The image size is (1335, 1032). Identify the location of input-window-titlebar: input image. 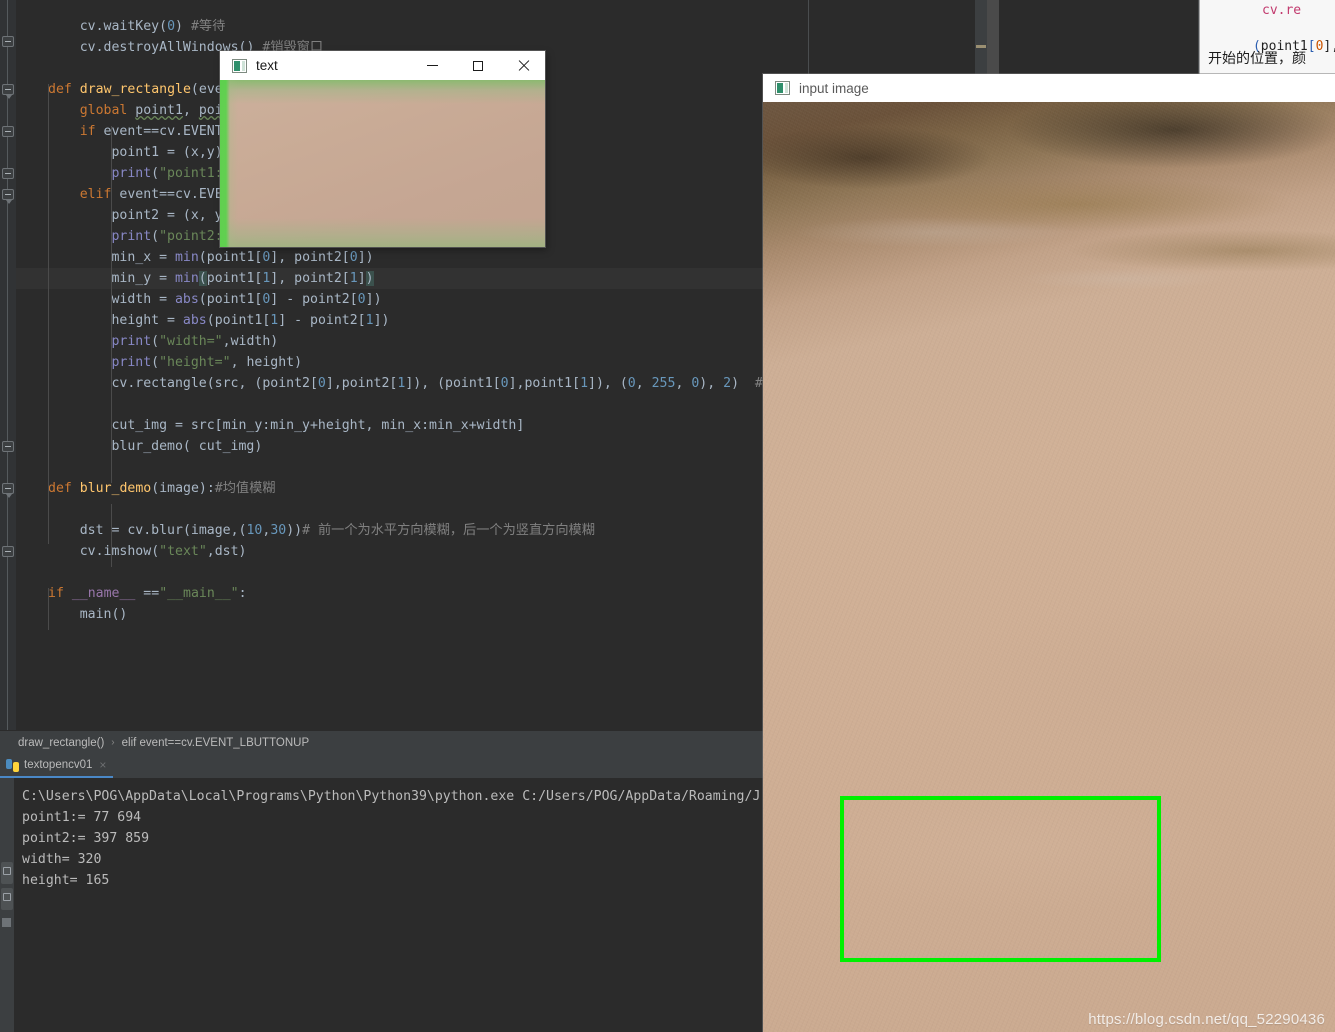
(1049, 88).